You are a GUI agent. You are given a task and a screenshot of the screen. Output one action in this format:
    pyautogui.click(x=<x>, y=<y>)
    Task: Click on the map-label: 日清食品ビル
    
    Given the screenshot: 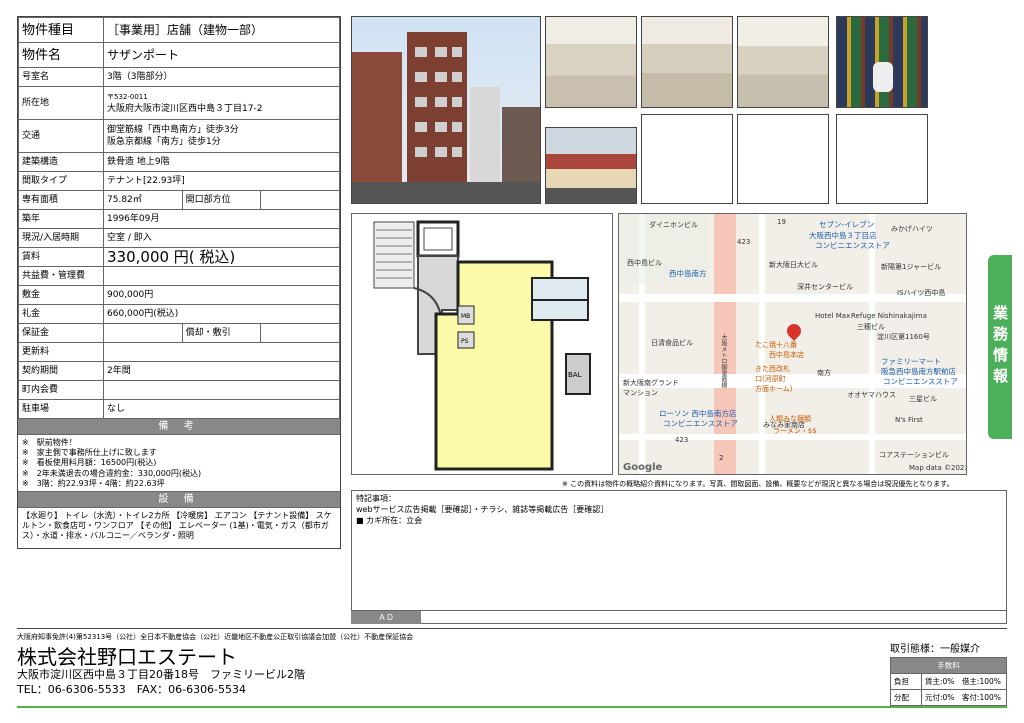 What is the action you would take?
    pyautogui.click(x=672, y=343)
    